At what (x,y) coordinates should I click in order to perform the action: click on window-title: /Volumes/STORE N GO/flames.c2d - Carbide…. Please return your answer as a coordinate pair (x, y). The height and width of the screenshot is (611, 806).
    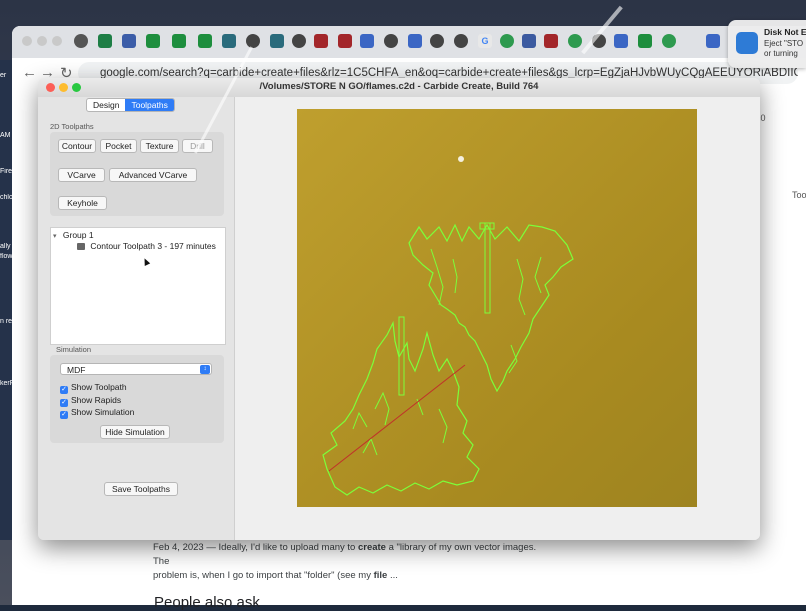
    Looking at the image, I should click on (399, 86).